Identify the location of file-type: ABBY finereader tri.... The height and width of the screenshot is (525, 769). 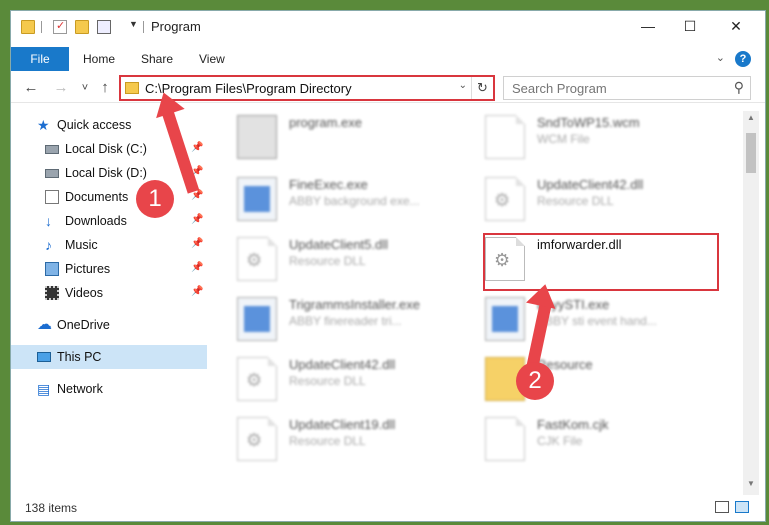
(345, 321).